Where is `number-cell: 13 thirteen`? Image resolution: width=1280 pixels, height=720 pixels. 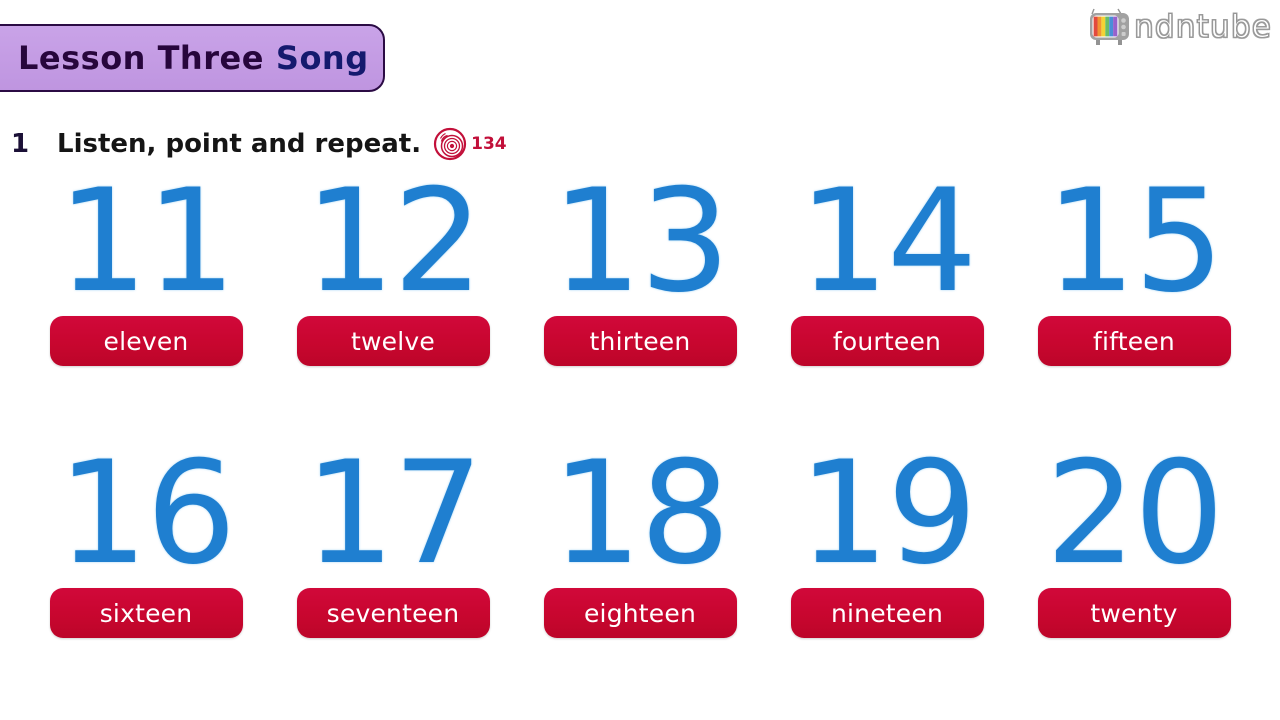
number-cell: 13 thirteen is located at coordinates (640, 262).